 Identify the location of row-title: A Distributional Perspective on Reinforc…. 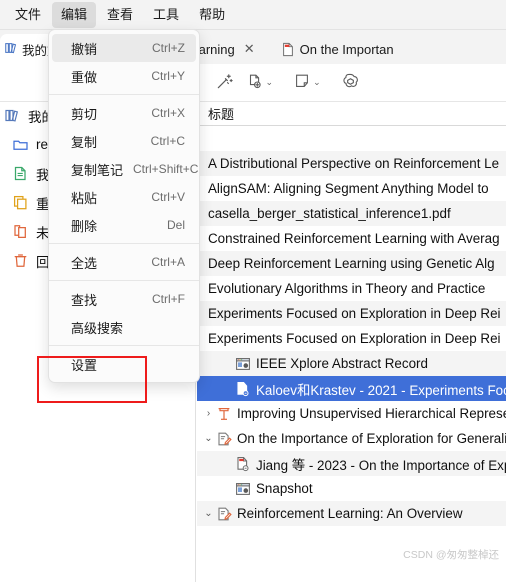
(354, 163).